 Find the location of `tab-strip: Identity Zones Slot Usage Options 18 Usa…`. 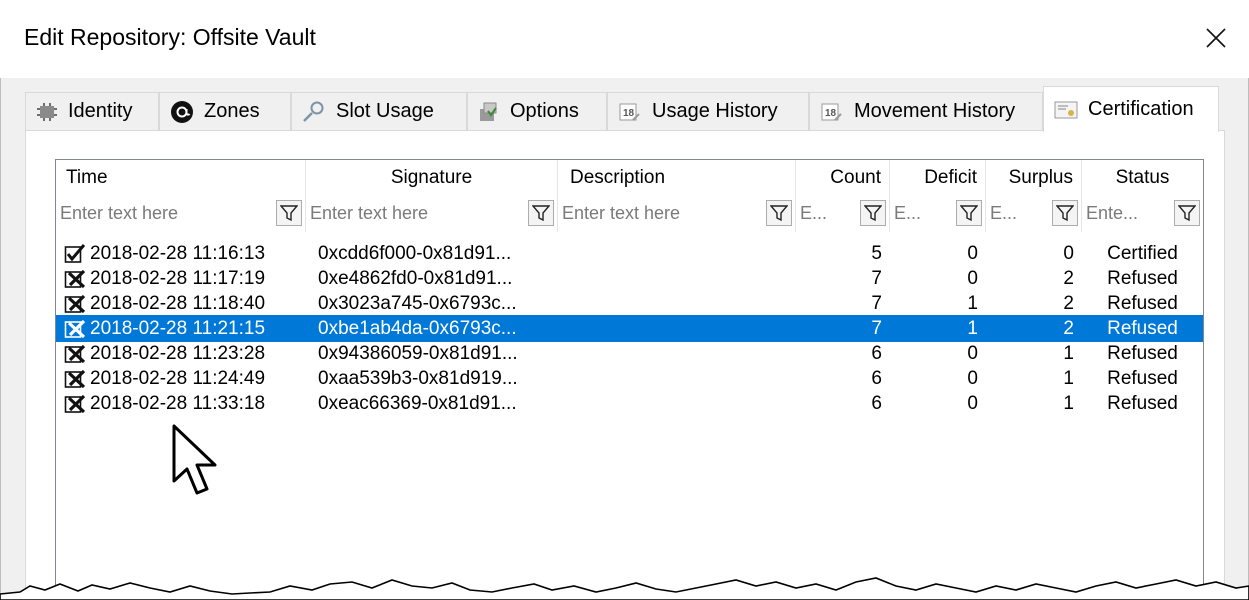

tab-strip: Identity Zones Slot Usage Options 18 Usa… is located at coordinates (625, 109).